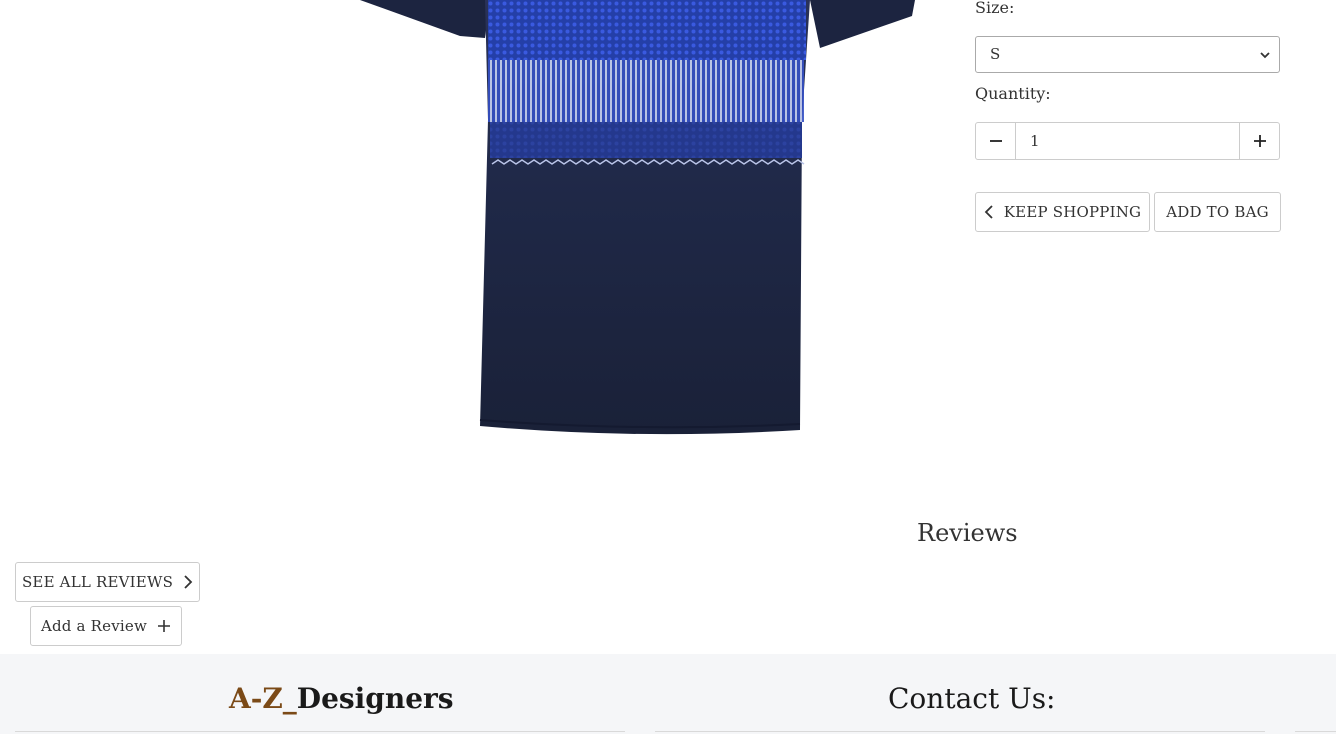 This screenshot has width=1336, height=734. I want to click on add-to-bag-label: ADD TO BAG, so click(1217, 212).